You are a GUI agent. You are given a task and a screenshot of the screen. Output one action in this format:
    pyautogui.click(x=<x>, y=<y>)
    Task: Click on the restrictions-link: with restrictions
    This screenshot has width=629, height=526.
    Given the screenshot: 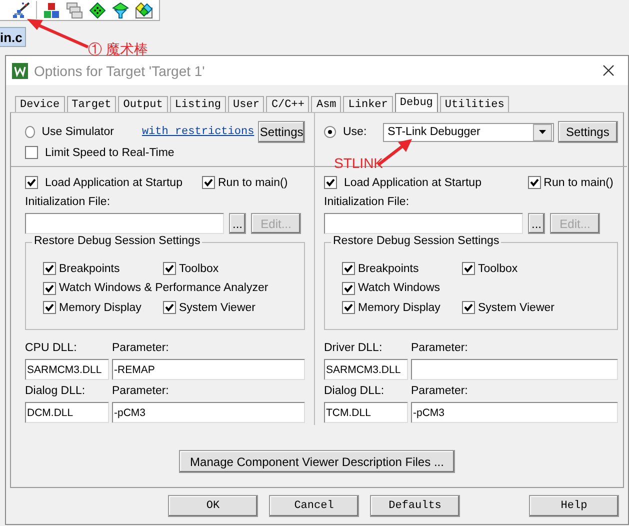 What is the action you would take?
    pyautogui.click(x=198, y=132)
    